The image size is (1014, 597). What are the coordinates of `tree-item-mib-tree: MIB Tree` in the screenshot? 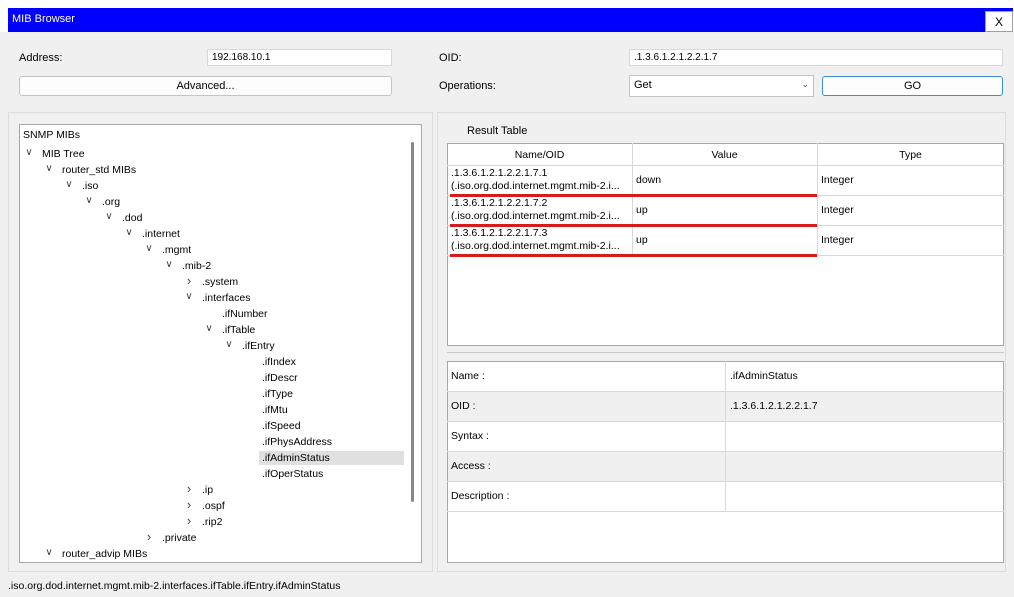 It's located at (63, 154).